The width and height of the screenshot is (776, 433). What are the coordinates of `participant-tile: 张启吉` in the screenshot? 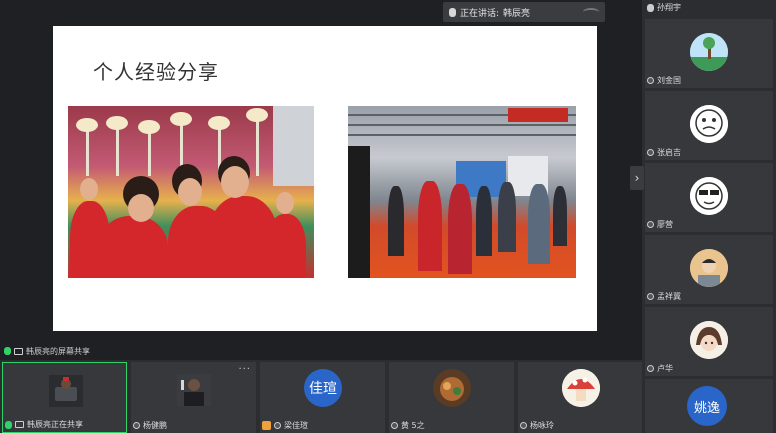 It's located at (709, 125).